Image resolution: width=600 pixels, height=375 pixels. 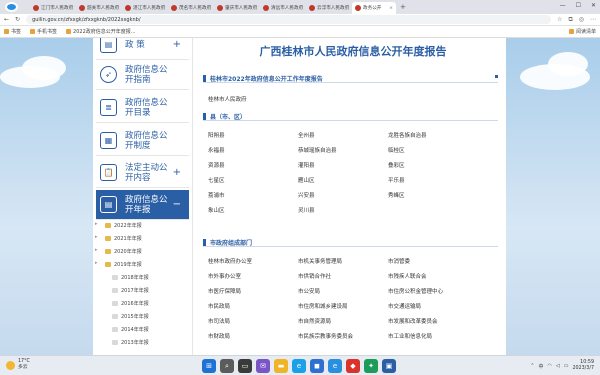 I want to click on sidebar-item-catalog: ≣ 政府信息公开目录, so click(x=142, y=108).